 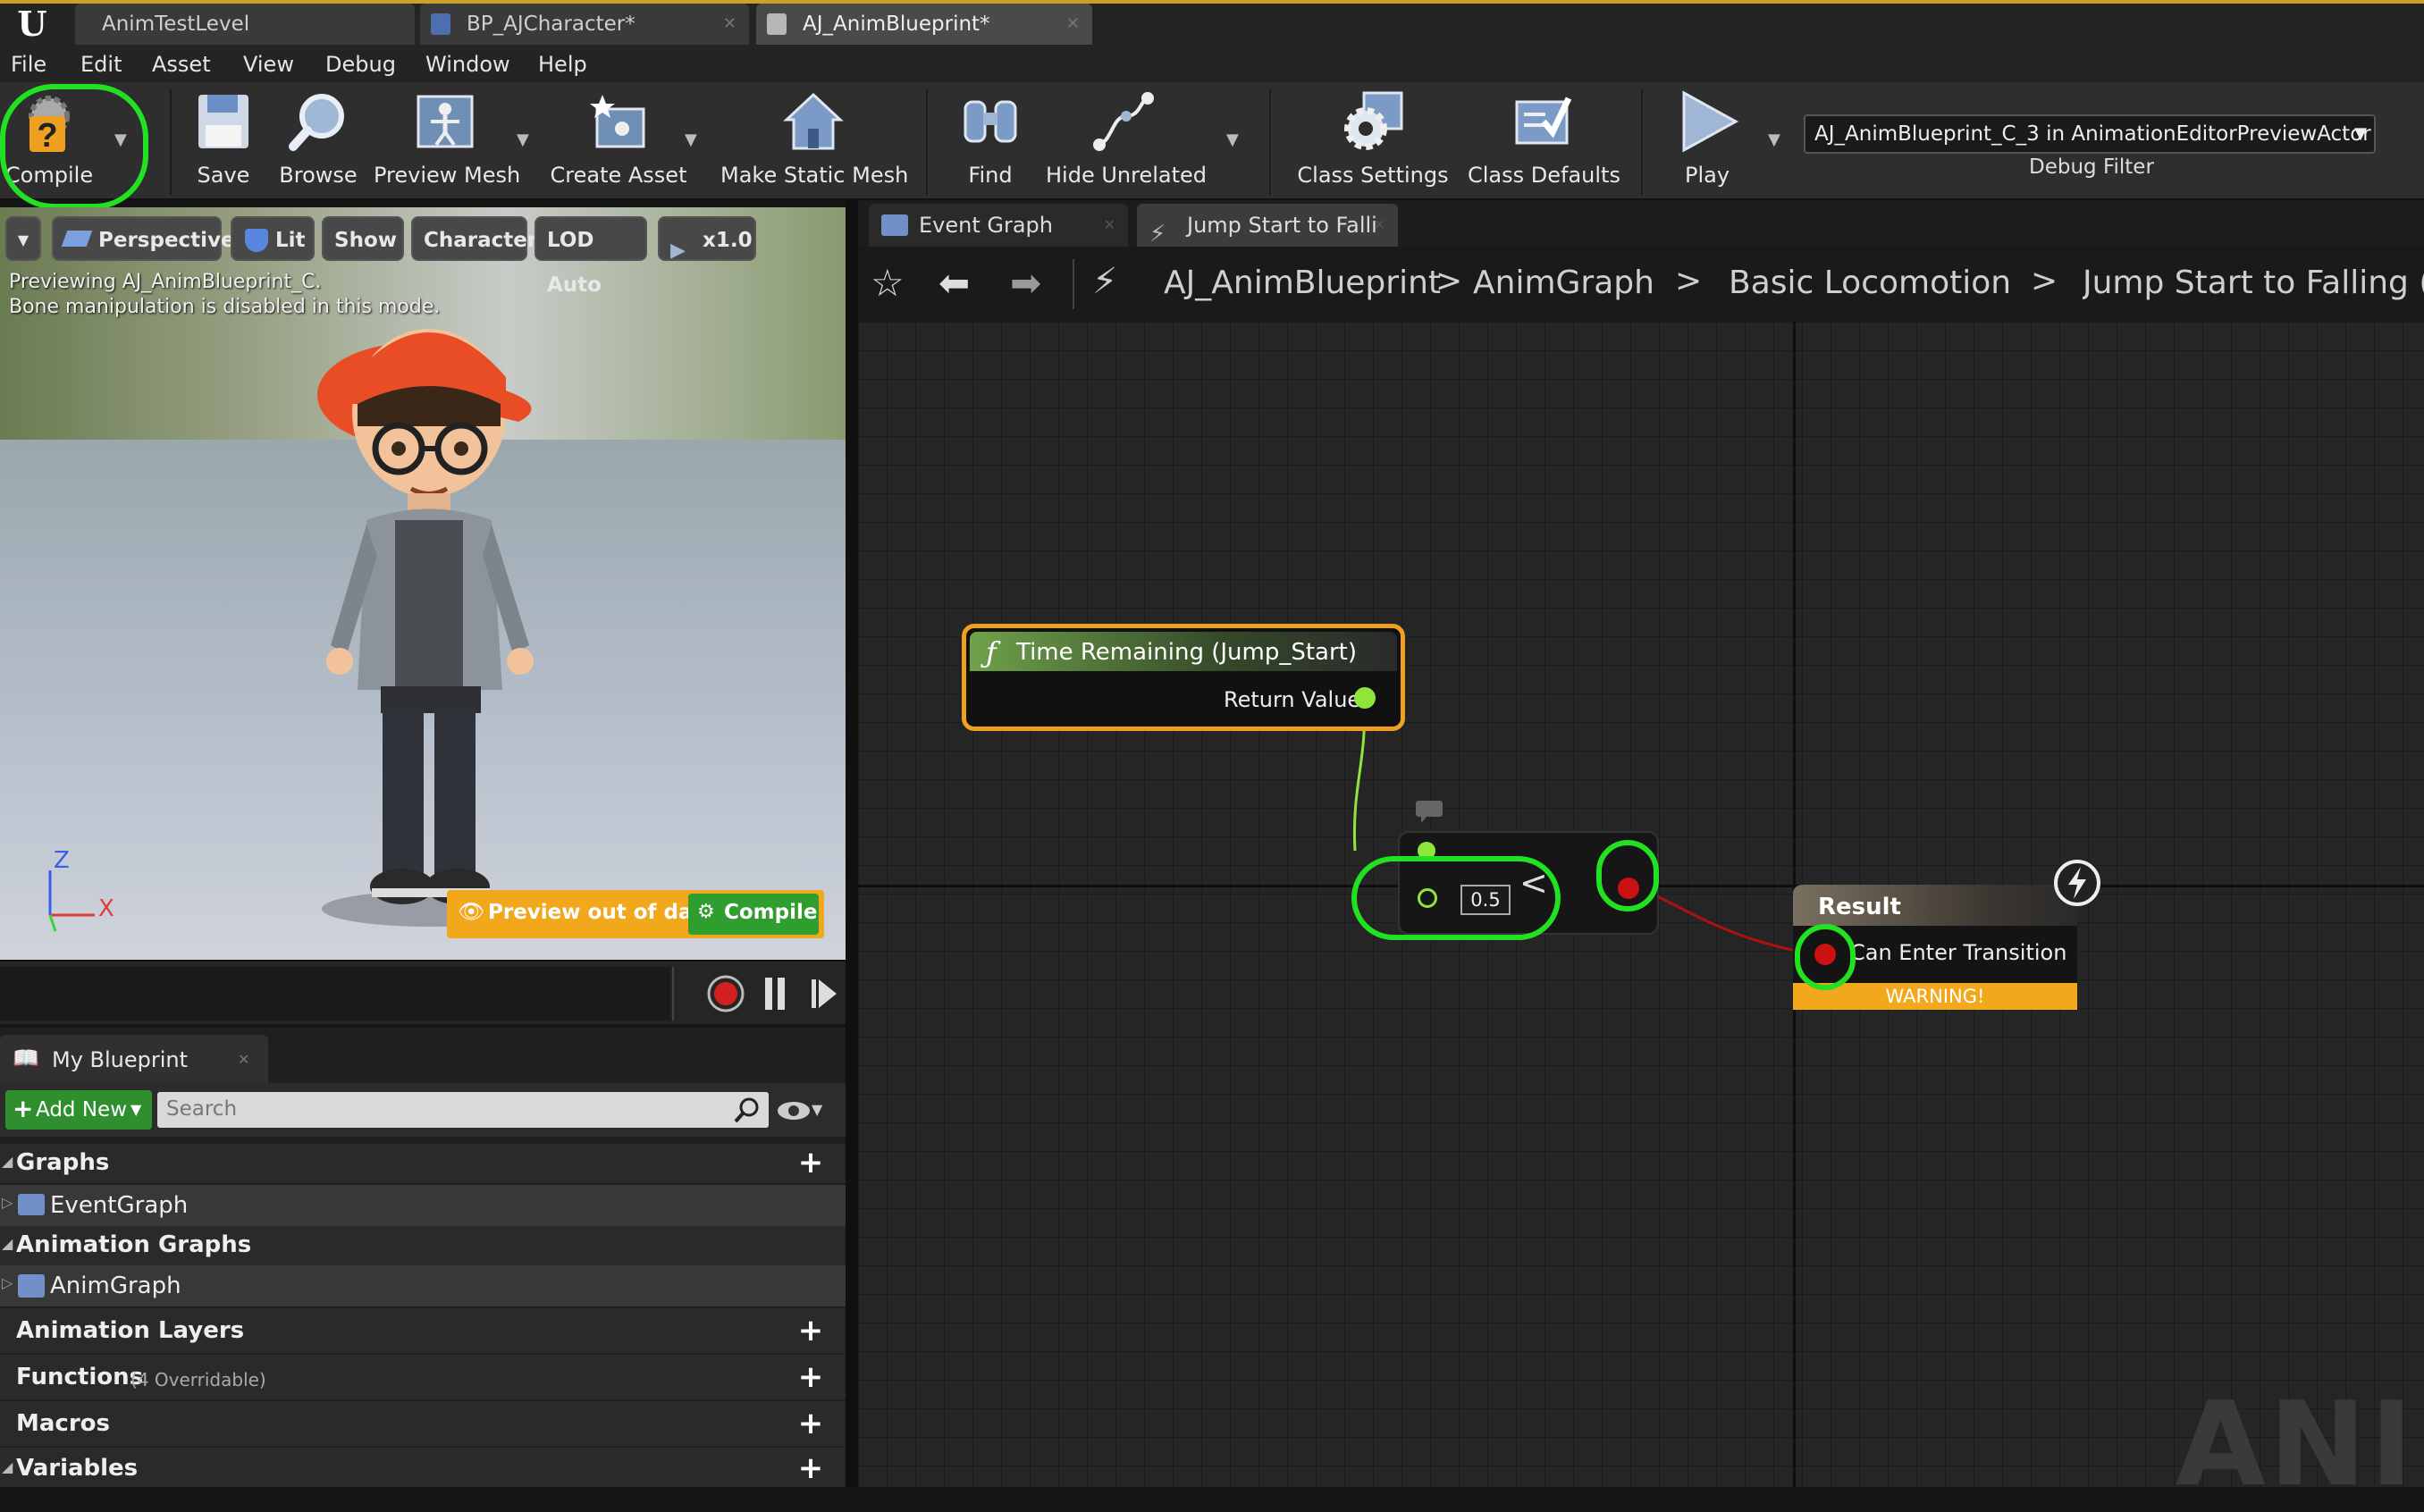 What do you see at coordinates (181, 64) in the screenshot?
I see `menu-asset: Asset` at bounding box center [181, 64].